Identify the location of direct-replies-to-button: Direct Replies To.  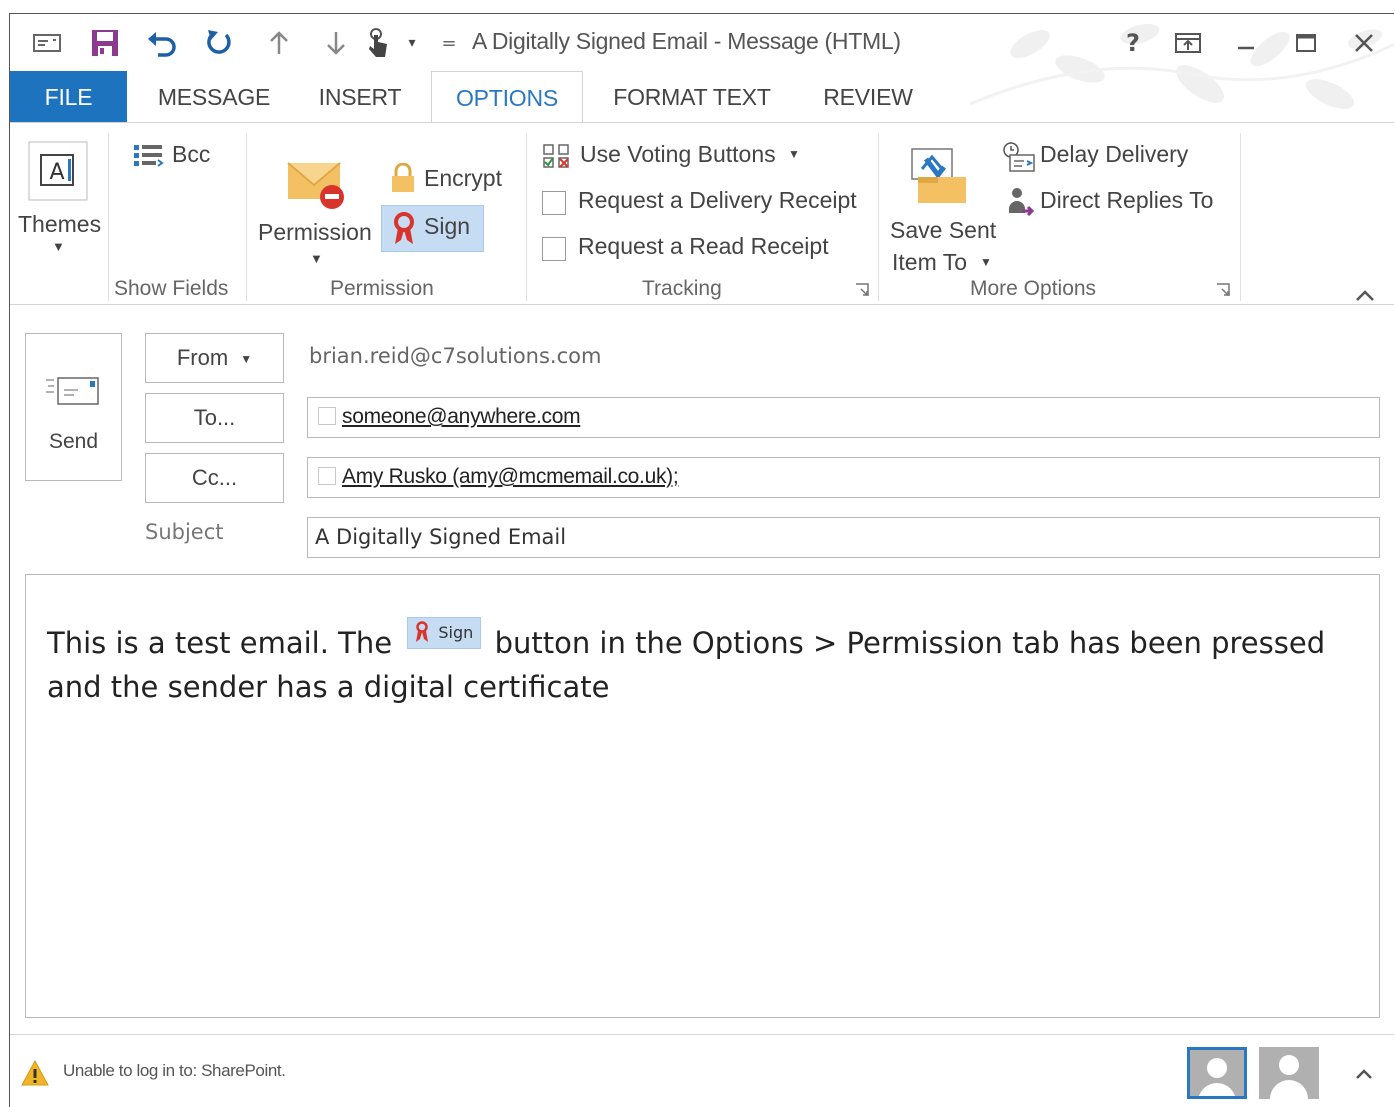
(1115, 204).